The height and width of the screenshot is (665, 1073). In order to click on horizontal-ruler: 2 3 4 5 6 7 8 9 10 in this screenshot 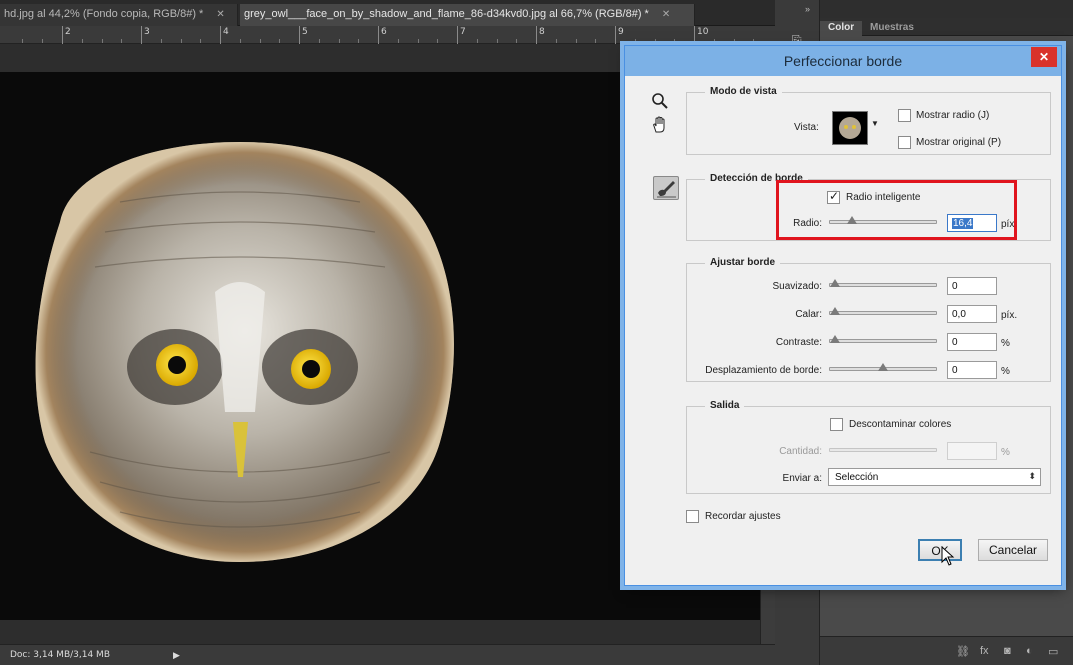, I will do `click(387, 35)`.